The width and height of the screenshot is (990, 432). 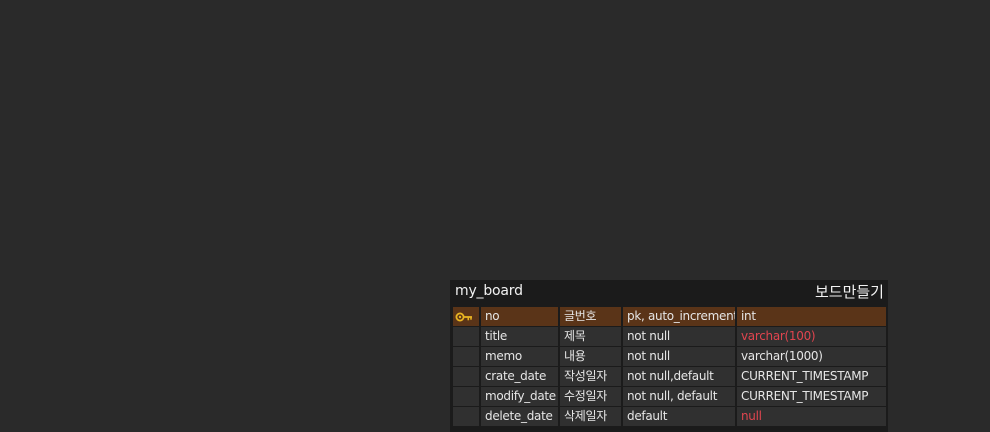 I want to click on column-row-no: no 글번호 pk, auto_increment int, so click(x=669, y=316).